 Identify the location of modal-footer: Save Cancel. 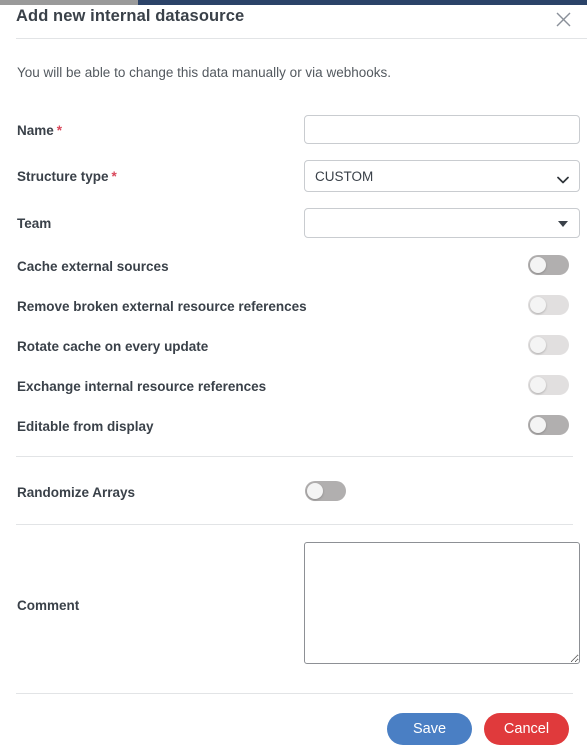
(293, 719).